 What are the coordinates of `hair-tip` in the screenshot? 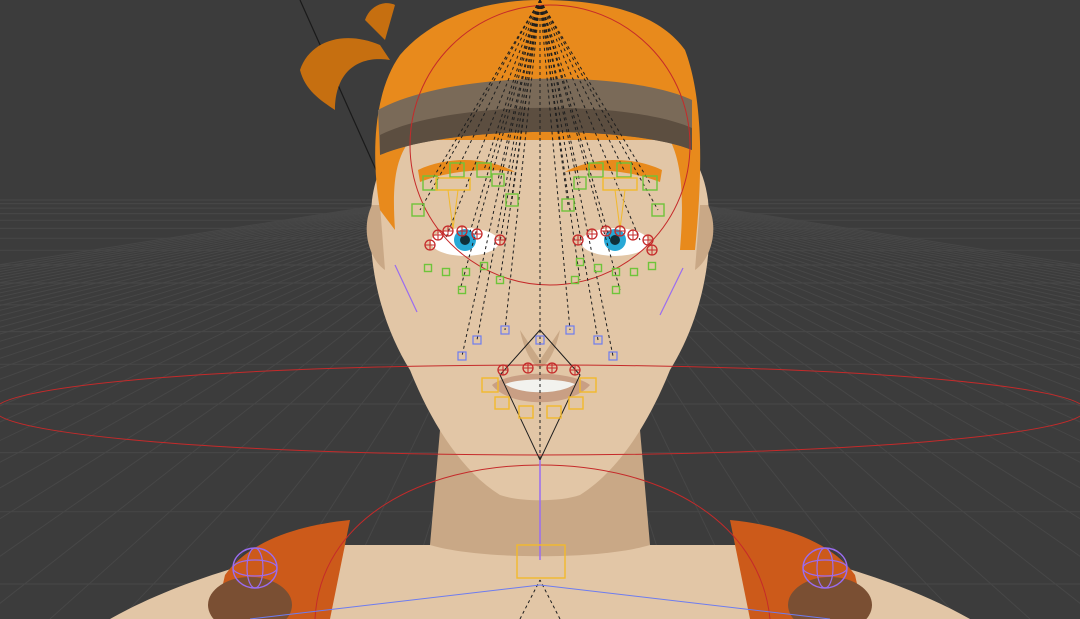 It's located at (380, 21).